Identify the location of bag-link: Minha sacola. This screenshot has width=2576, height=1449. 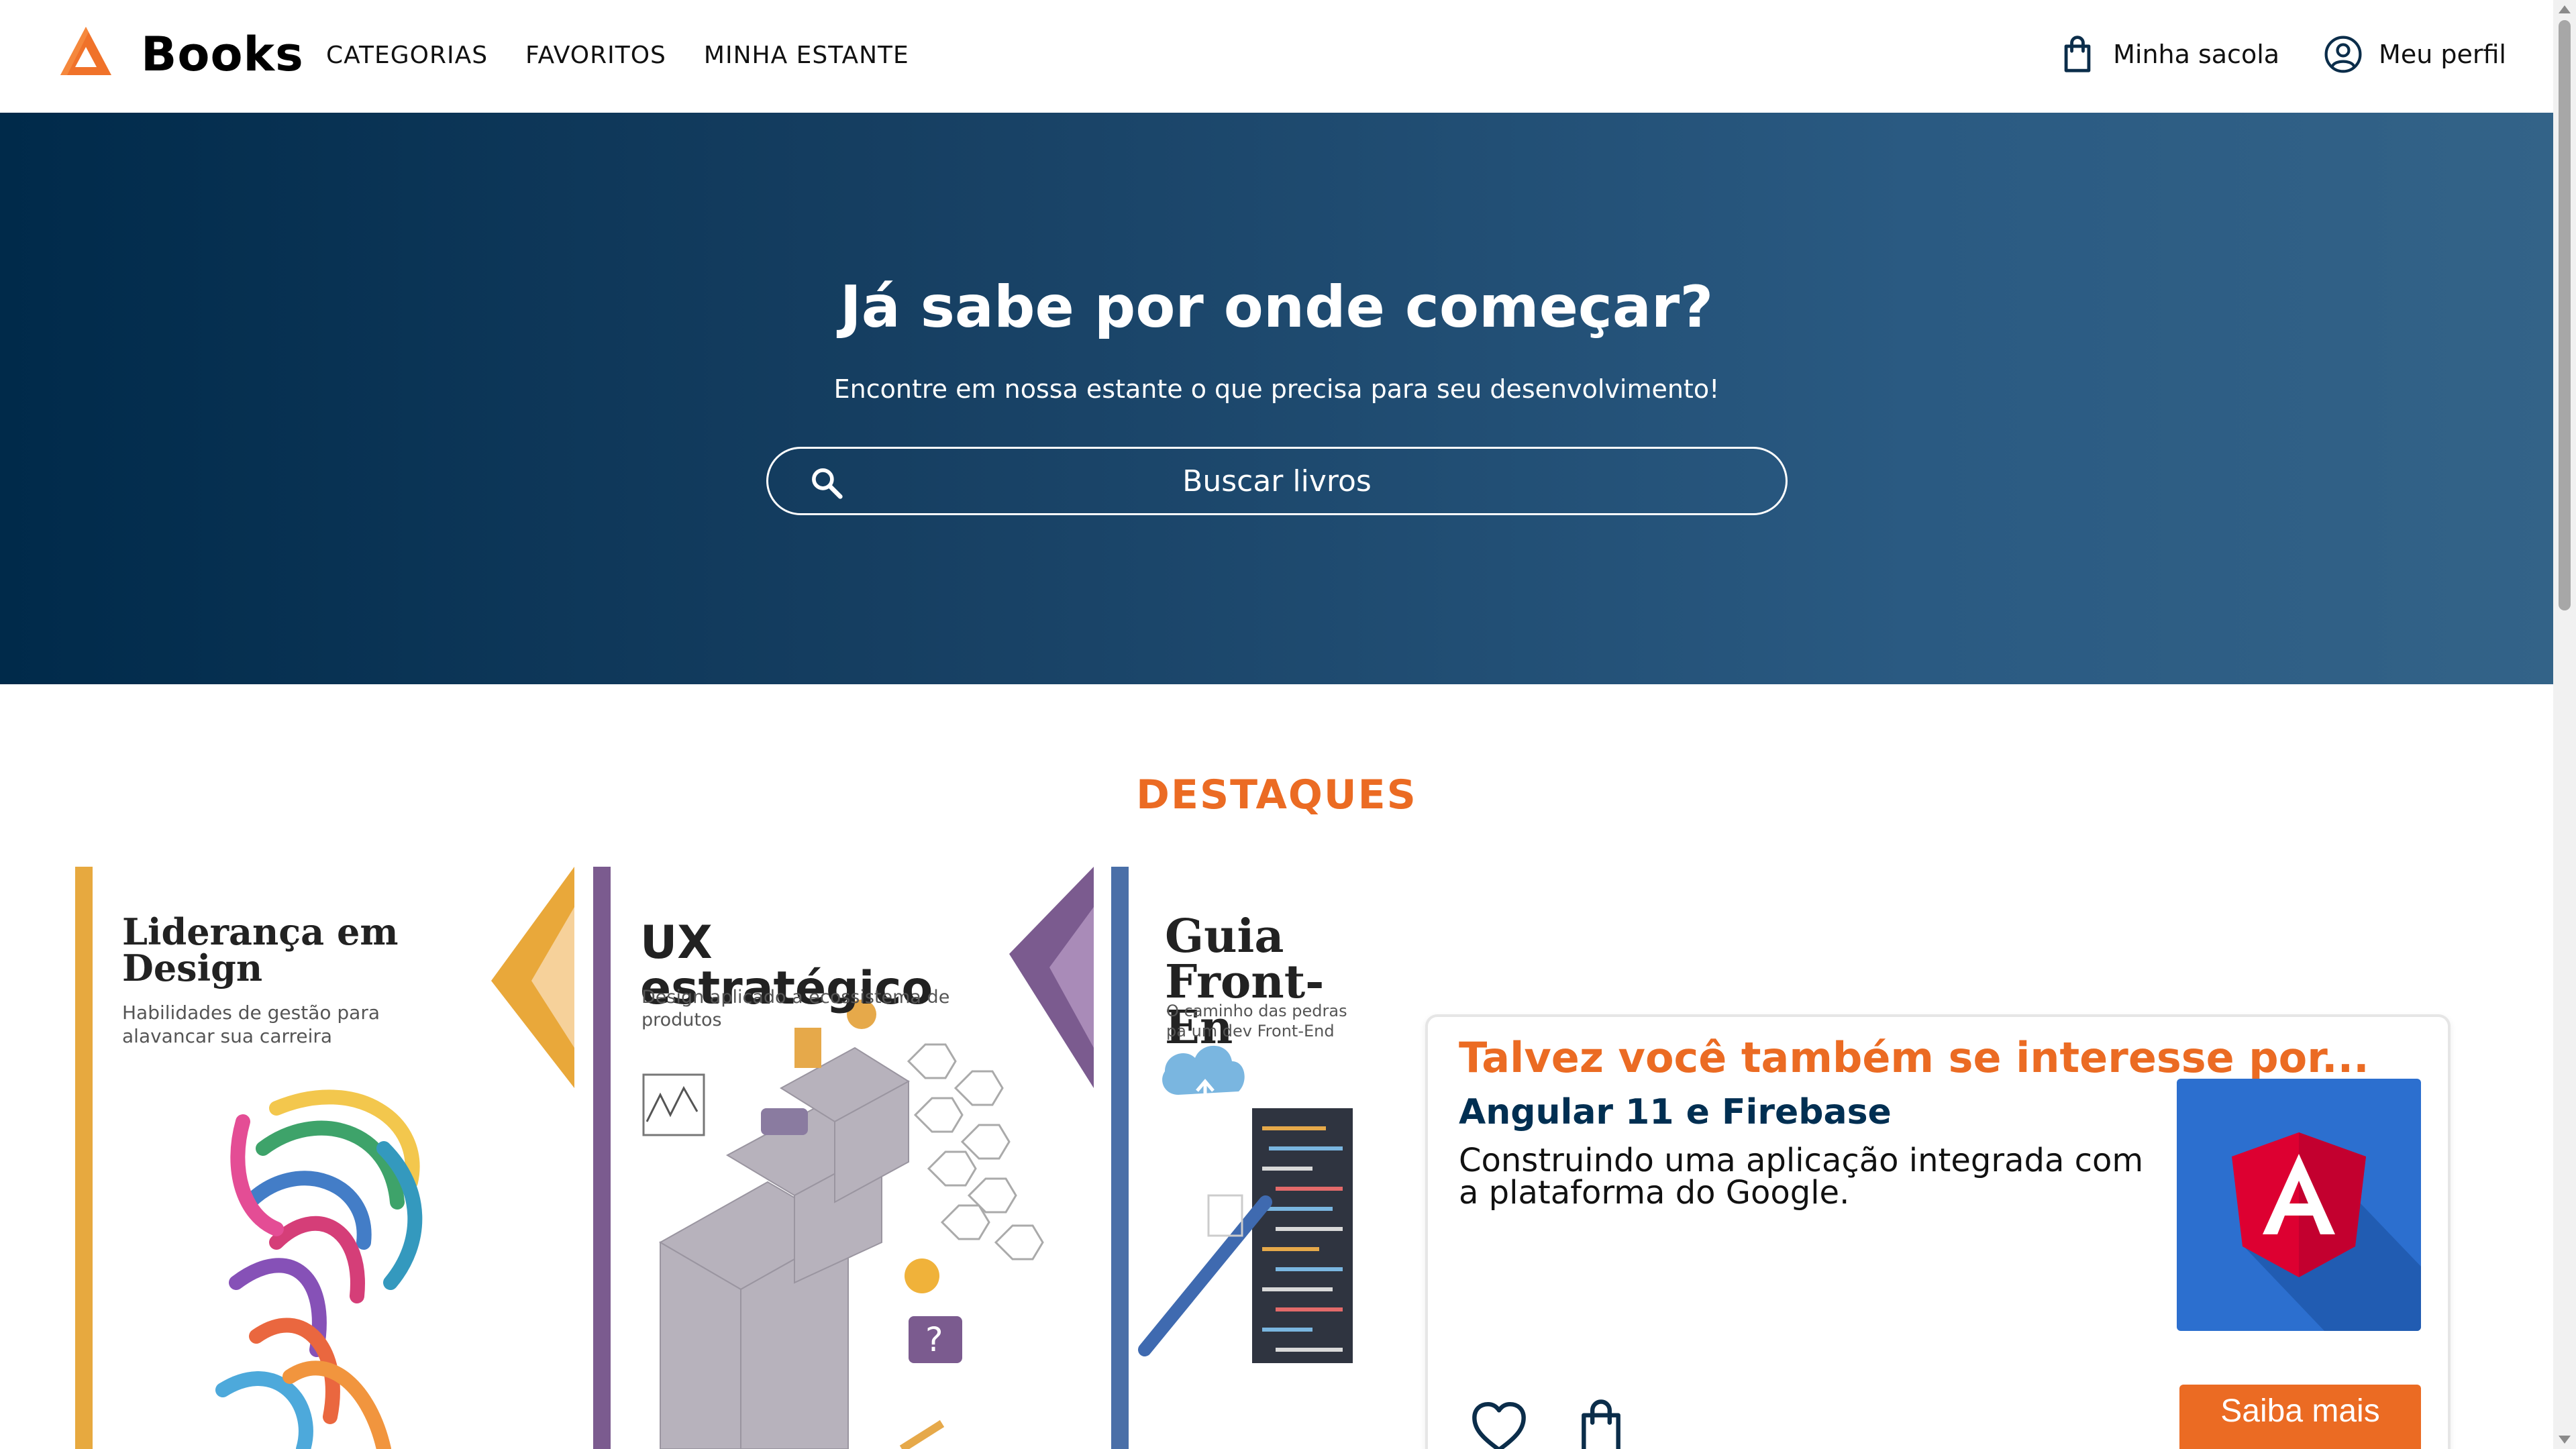
(2168, 54).